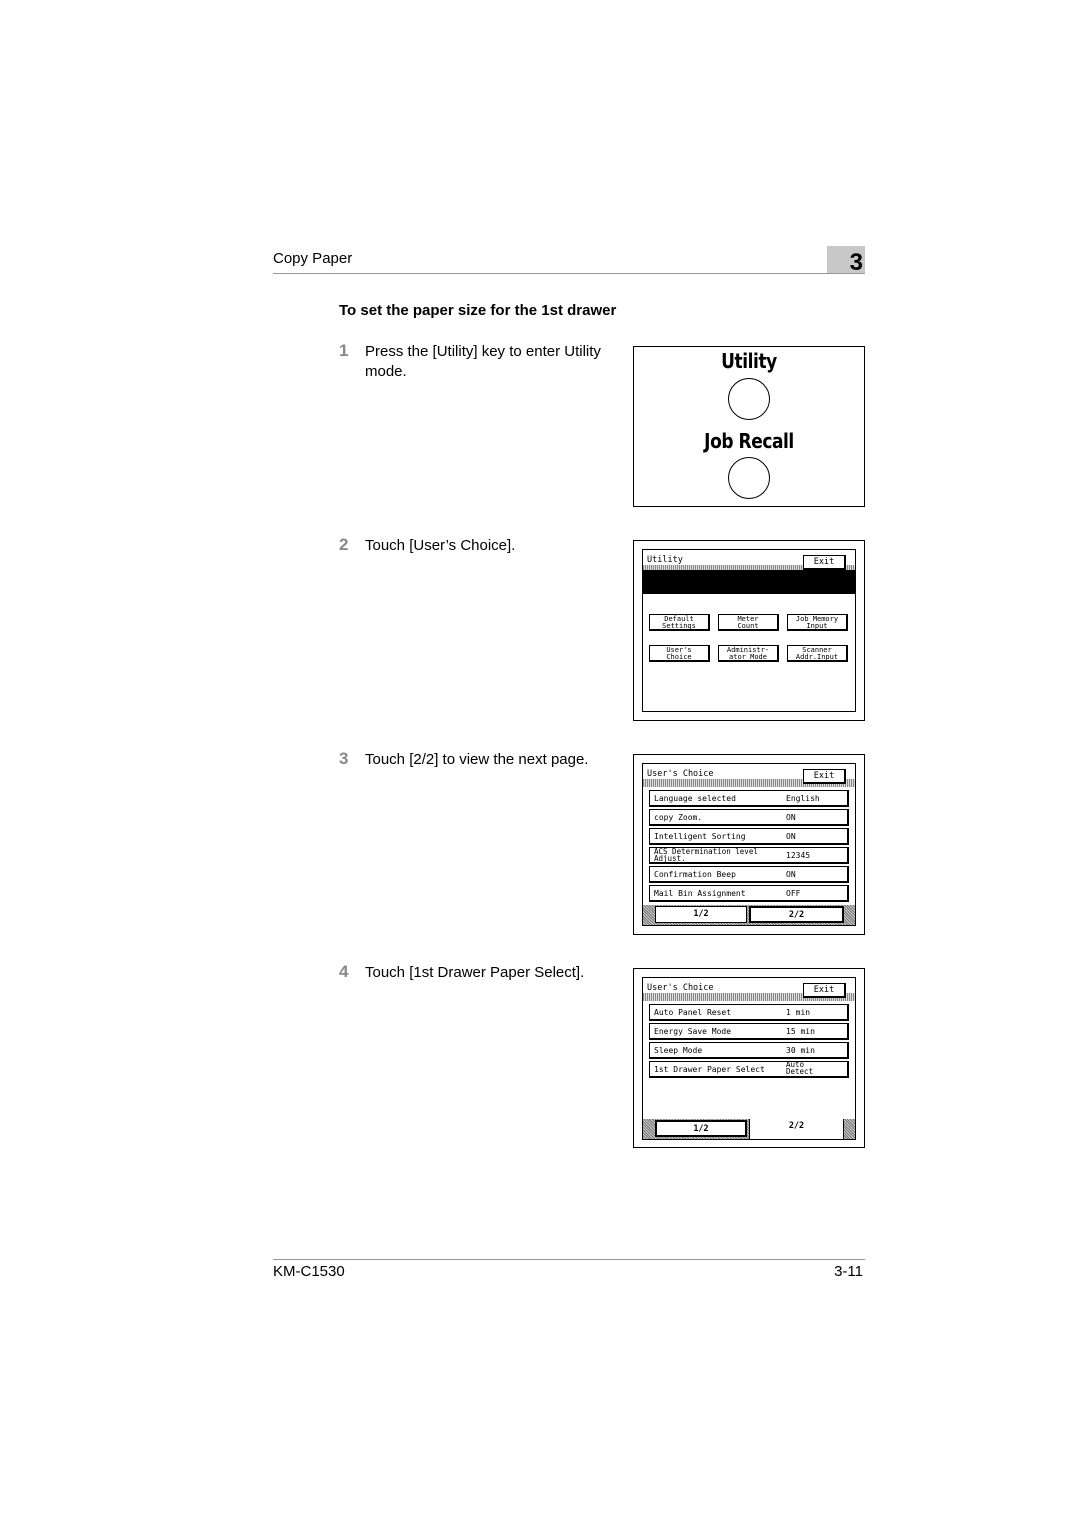 This screenshot has height=1528, width=1080. What do you see at coordinates (800, 1068) in the screenshot?
I see `setting-value: Auto Detect` at bounding box center [800, 1068].